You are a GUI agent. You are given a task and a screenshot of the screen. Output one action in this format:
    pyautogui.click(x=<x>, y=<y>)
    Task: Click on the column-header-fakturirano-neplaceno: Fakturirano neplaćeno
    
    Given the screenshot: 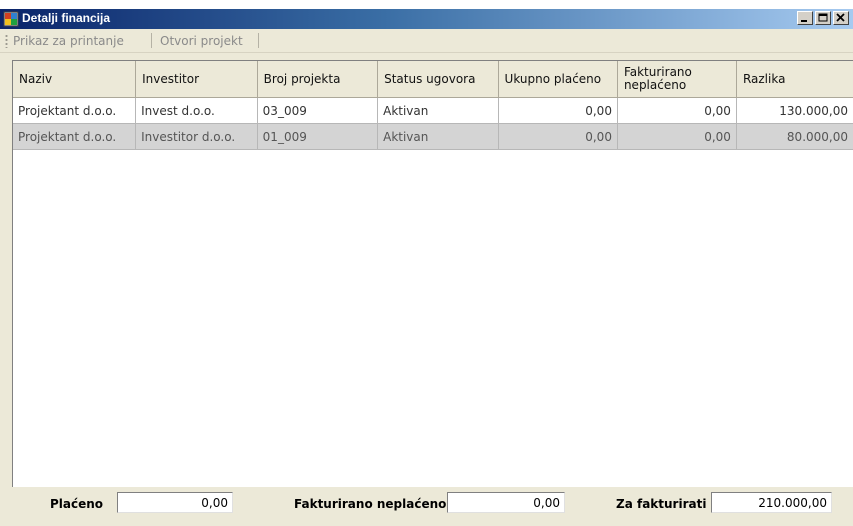 What is the action you would take?
    pyautogui.click(x=677, y=79)
    